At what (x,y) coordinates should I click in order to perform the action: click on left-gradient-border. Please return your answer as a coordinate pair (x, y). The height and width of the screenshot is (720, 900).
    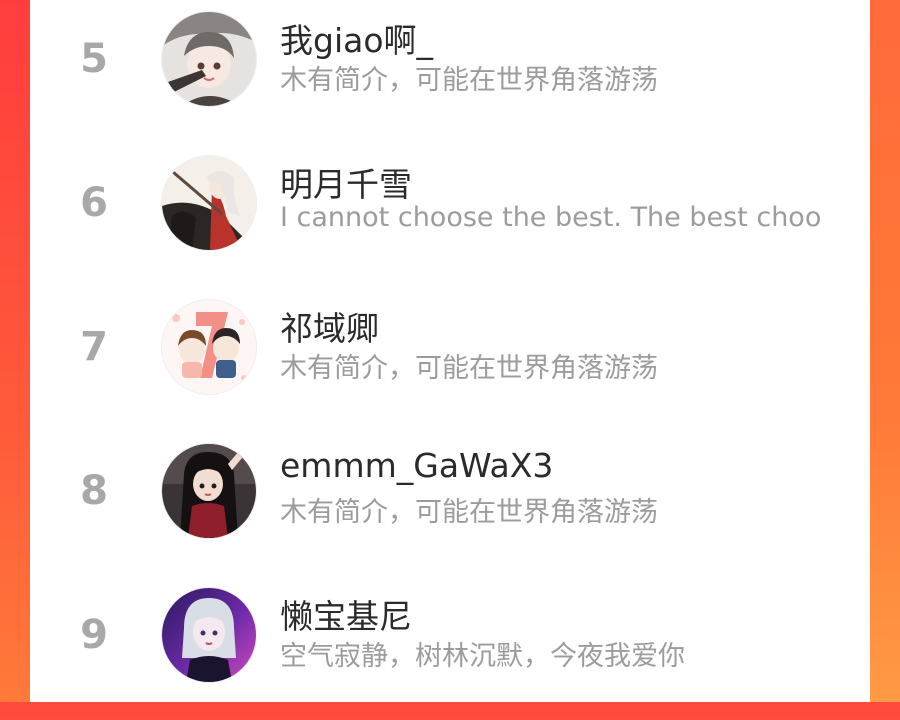
    Looking at the image, I should click on (15, 351).